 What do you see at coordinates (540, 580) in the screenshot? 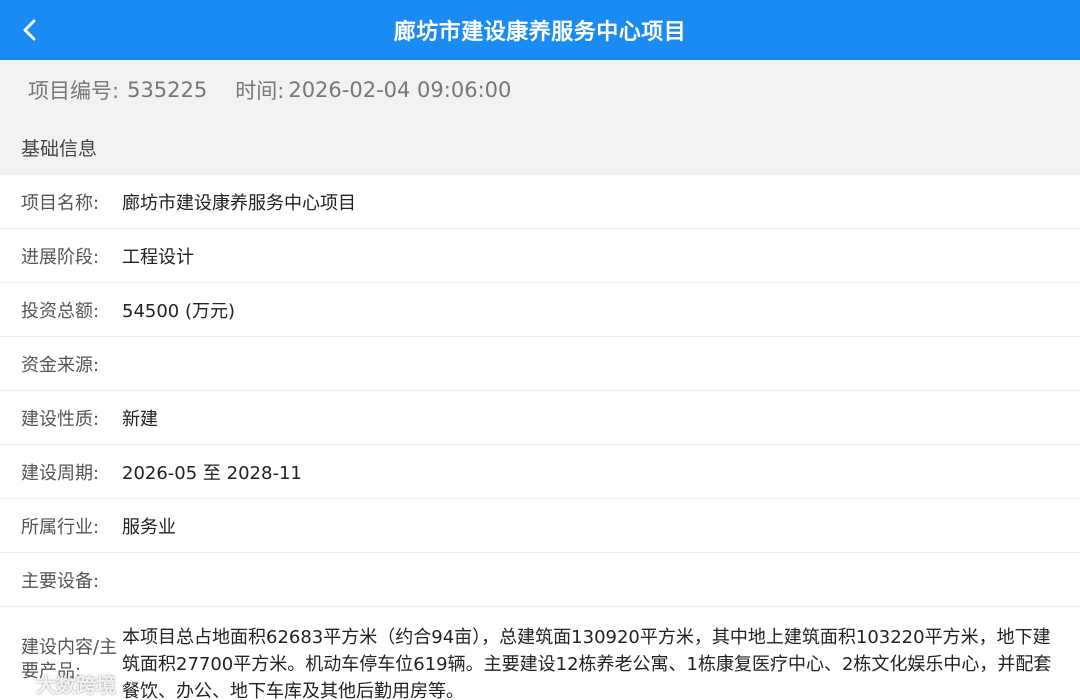
I see `field-row-equipment: 主要设备:` at bounding box center [540, 580].